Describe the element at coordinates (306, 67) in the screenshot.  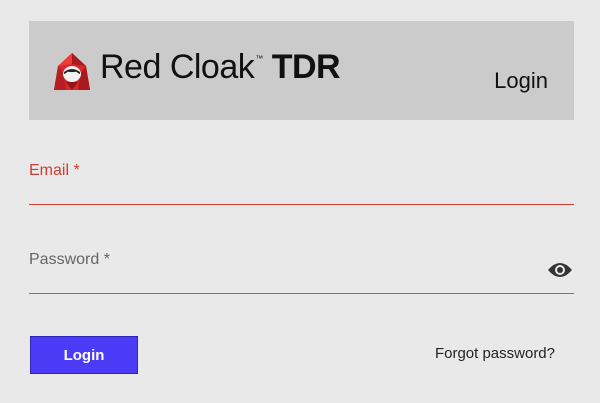
I see `brand-suffix: TDR` at that location.